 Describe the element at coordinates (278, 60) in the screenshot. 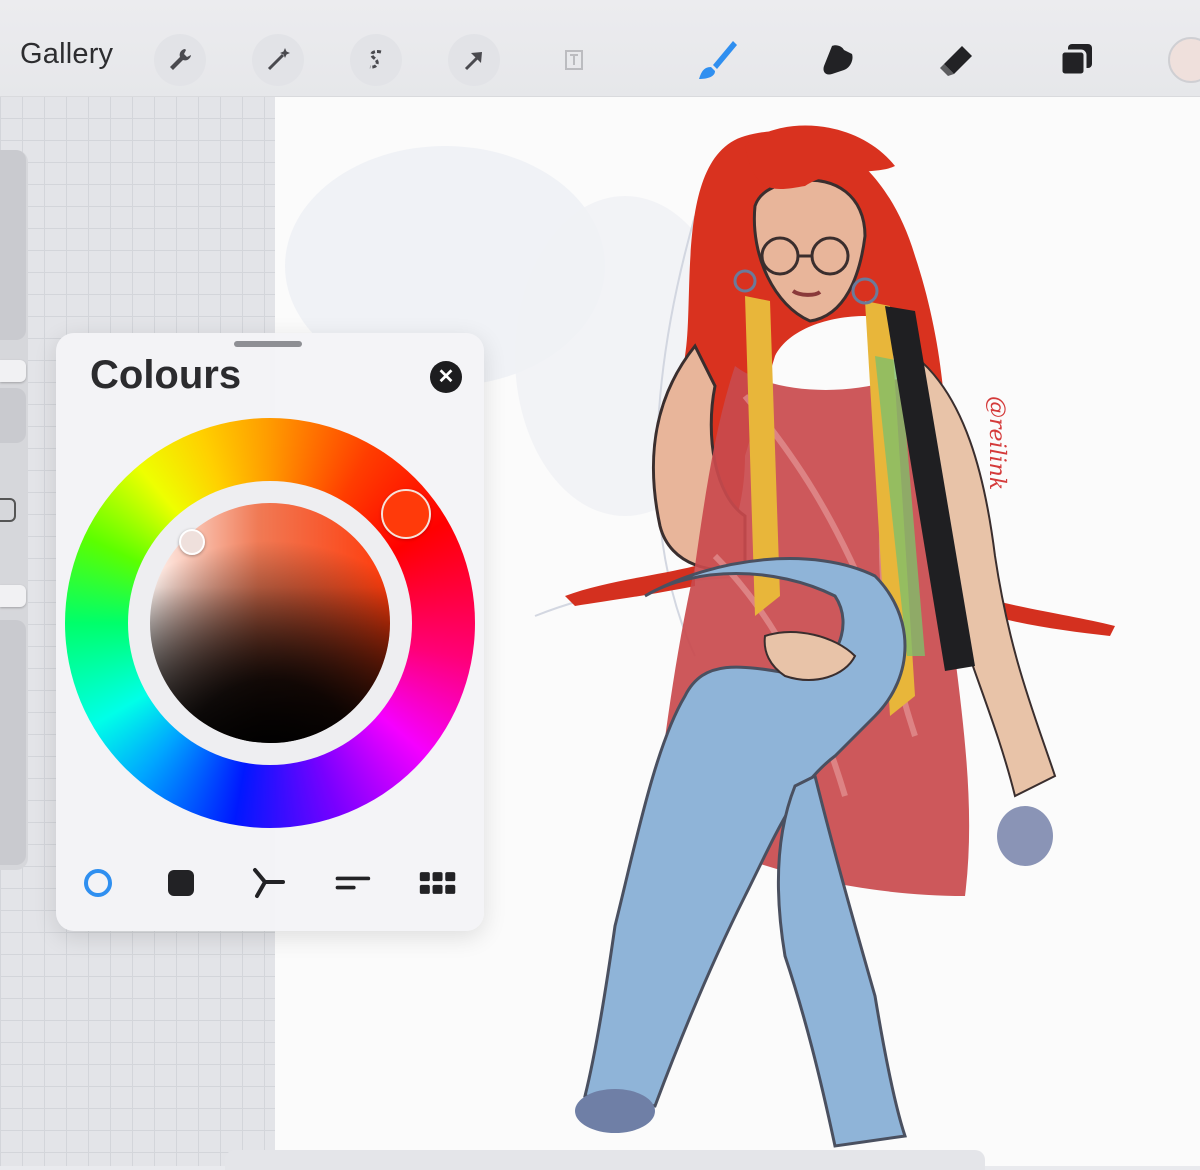

I see `magic-wand-icon` at that location.